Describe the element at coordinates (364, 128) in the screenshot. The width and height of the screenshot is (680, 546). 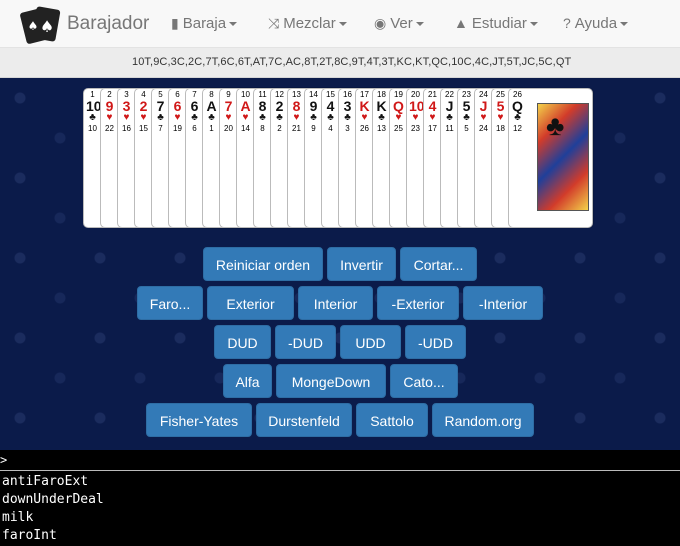
I see `card-number: 26` at that location.